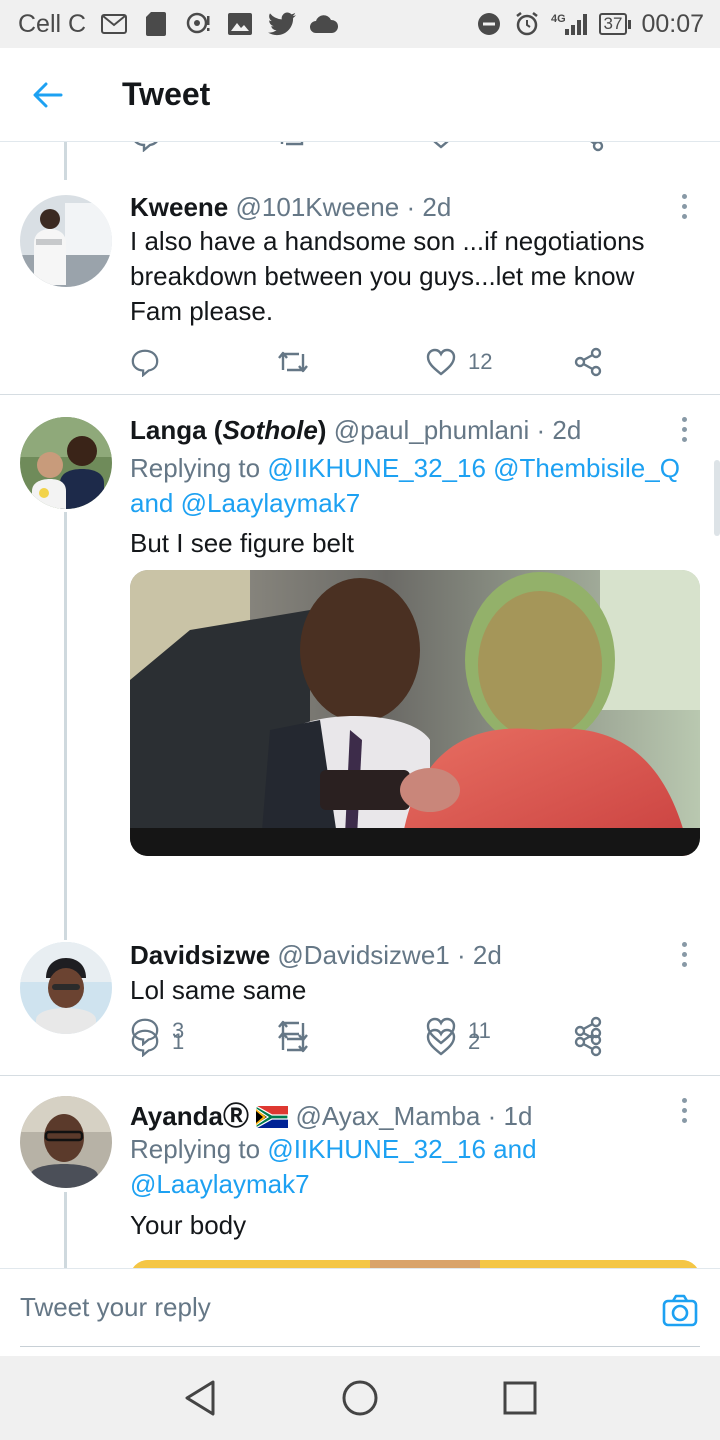 This screenshot has width=720, height=1440. Describe the element at coordinates (324, 24) in the screenshot. I see `cloud-icon` at that location.